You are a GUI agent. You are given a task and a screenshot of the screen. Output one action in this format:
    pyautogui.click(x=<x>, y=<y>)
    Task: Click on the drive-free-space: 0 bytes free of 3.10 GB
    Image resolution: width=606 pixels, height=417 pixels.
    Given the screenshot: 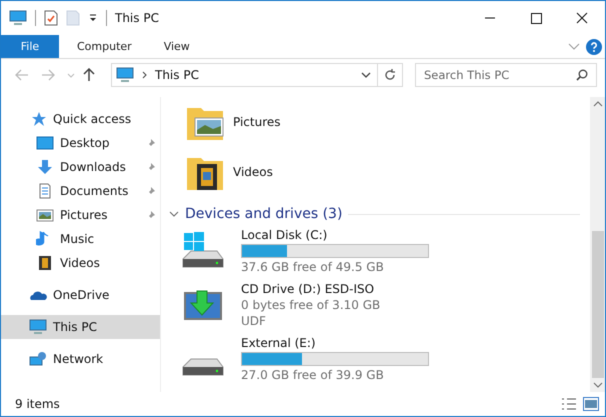 What is the action you would take?
    pyautogui.click(x=310, y=305)
    